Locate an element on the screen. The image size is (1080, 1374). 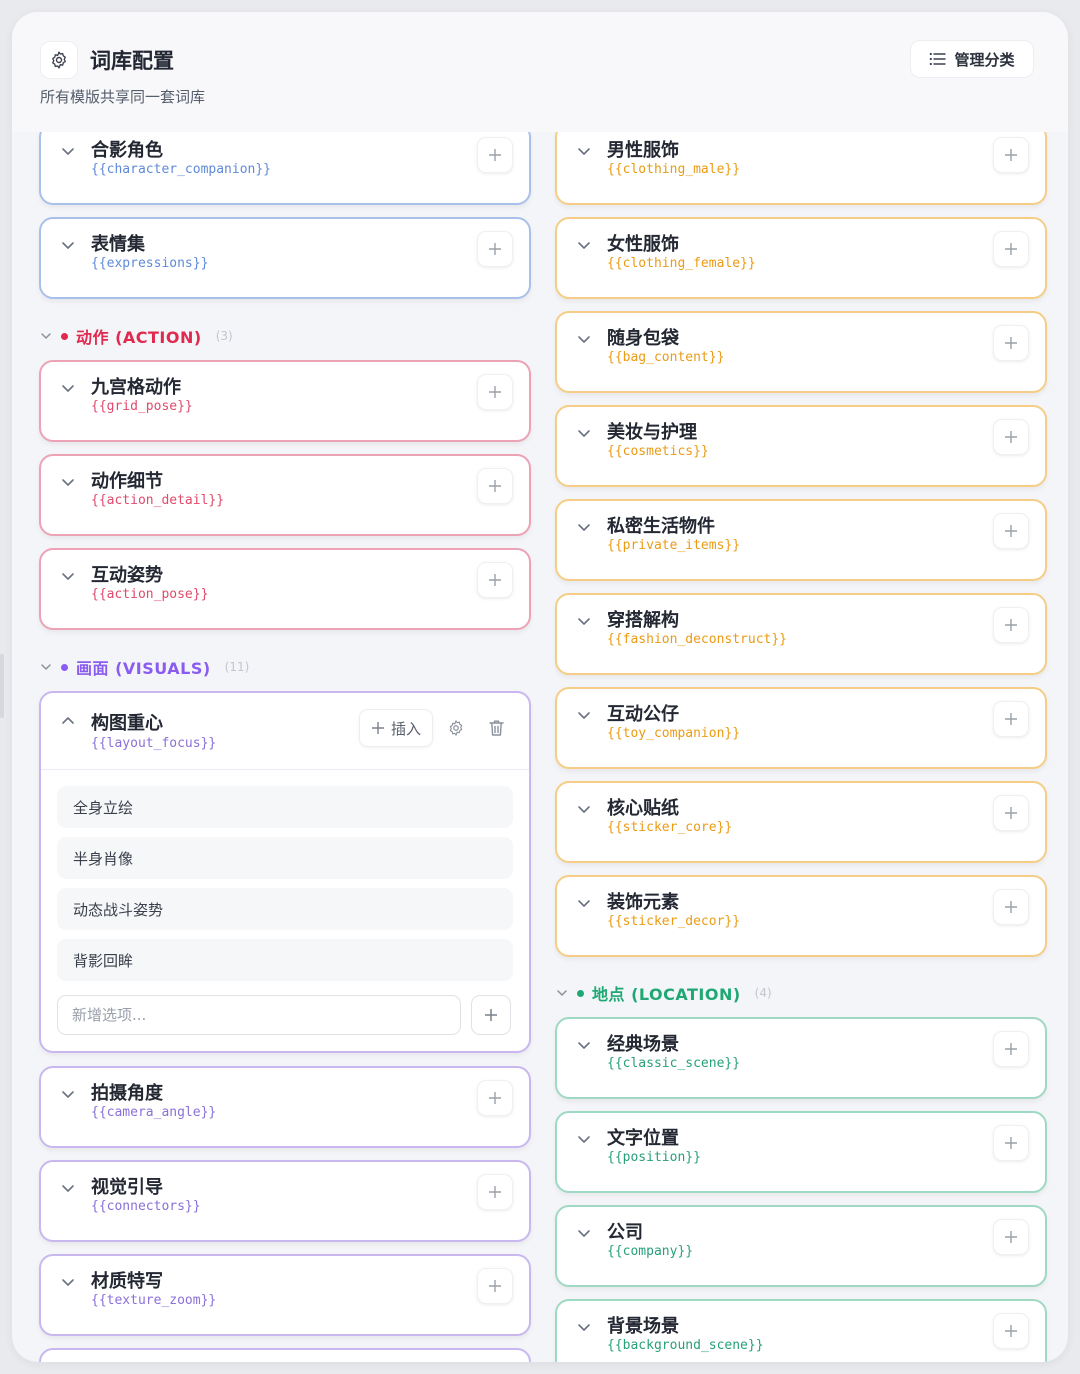
chevron-up-icon is located at coordinates (68, 721).